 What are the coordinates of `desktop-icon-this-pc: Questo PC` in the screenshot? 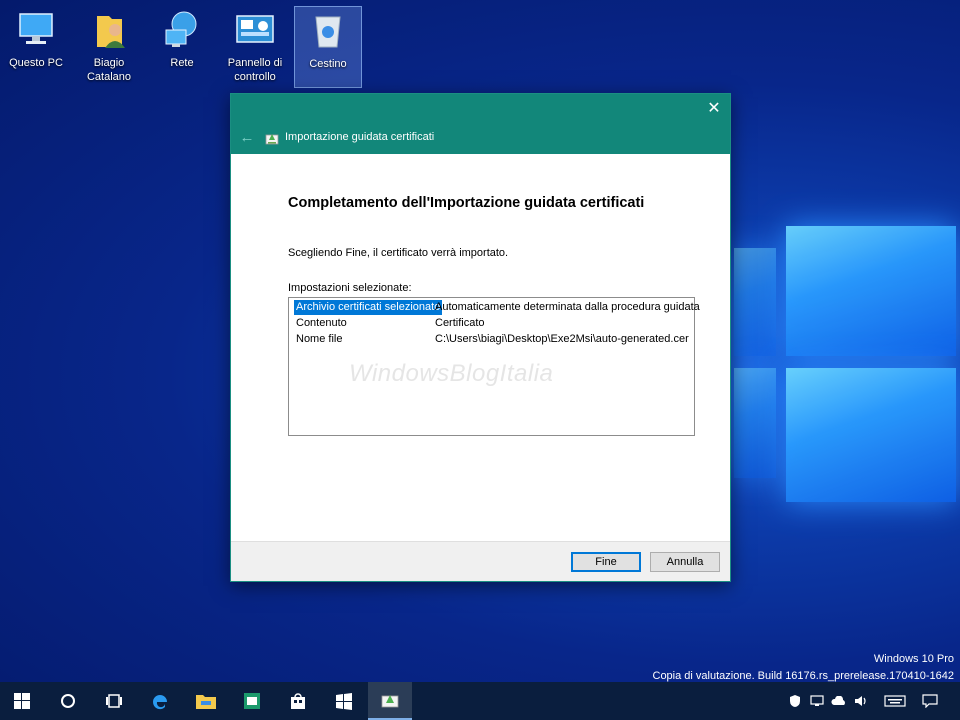 It's located at (36, 47).